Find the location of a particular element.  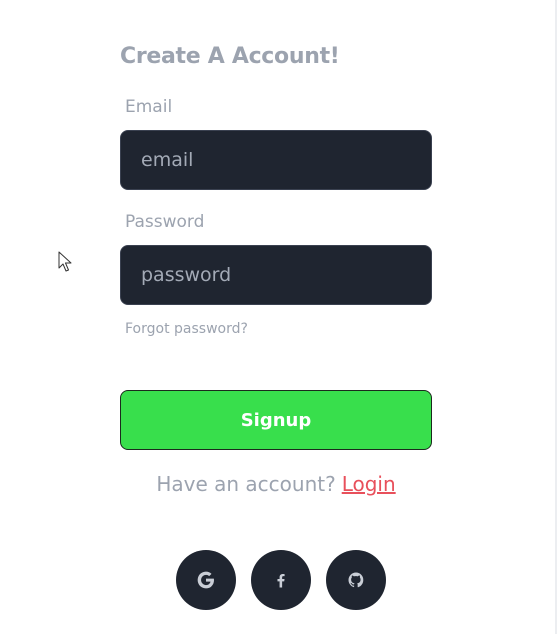

social-login-row is located at coordinates (281, 580).